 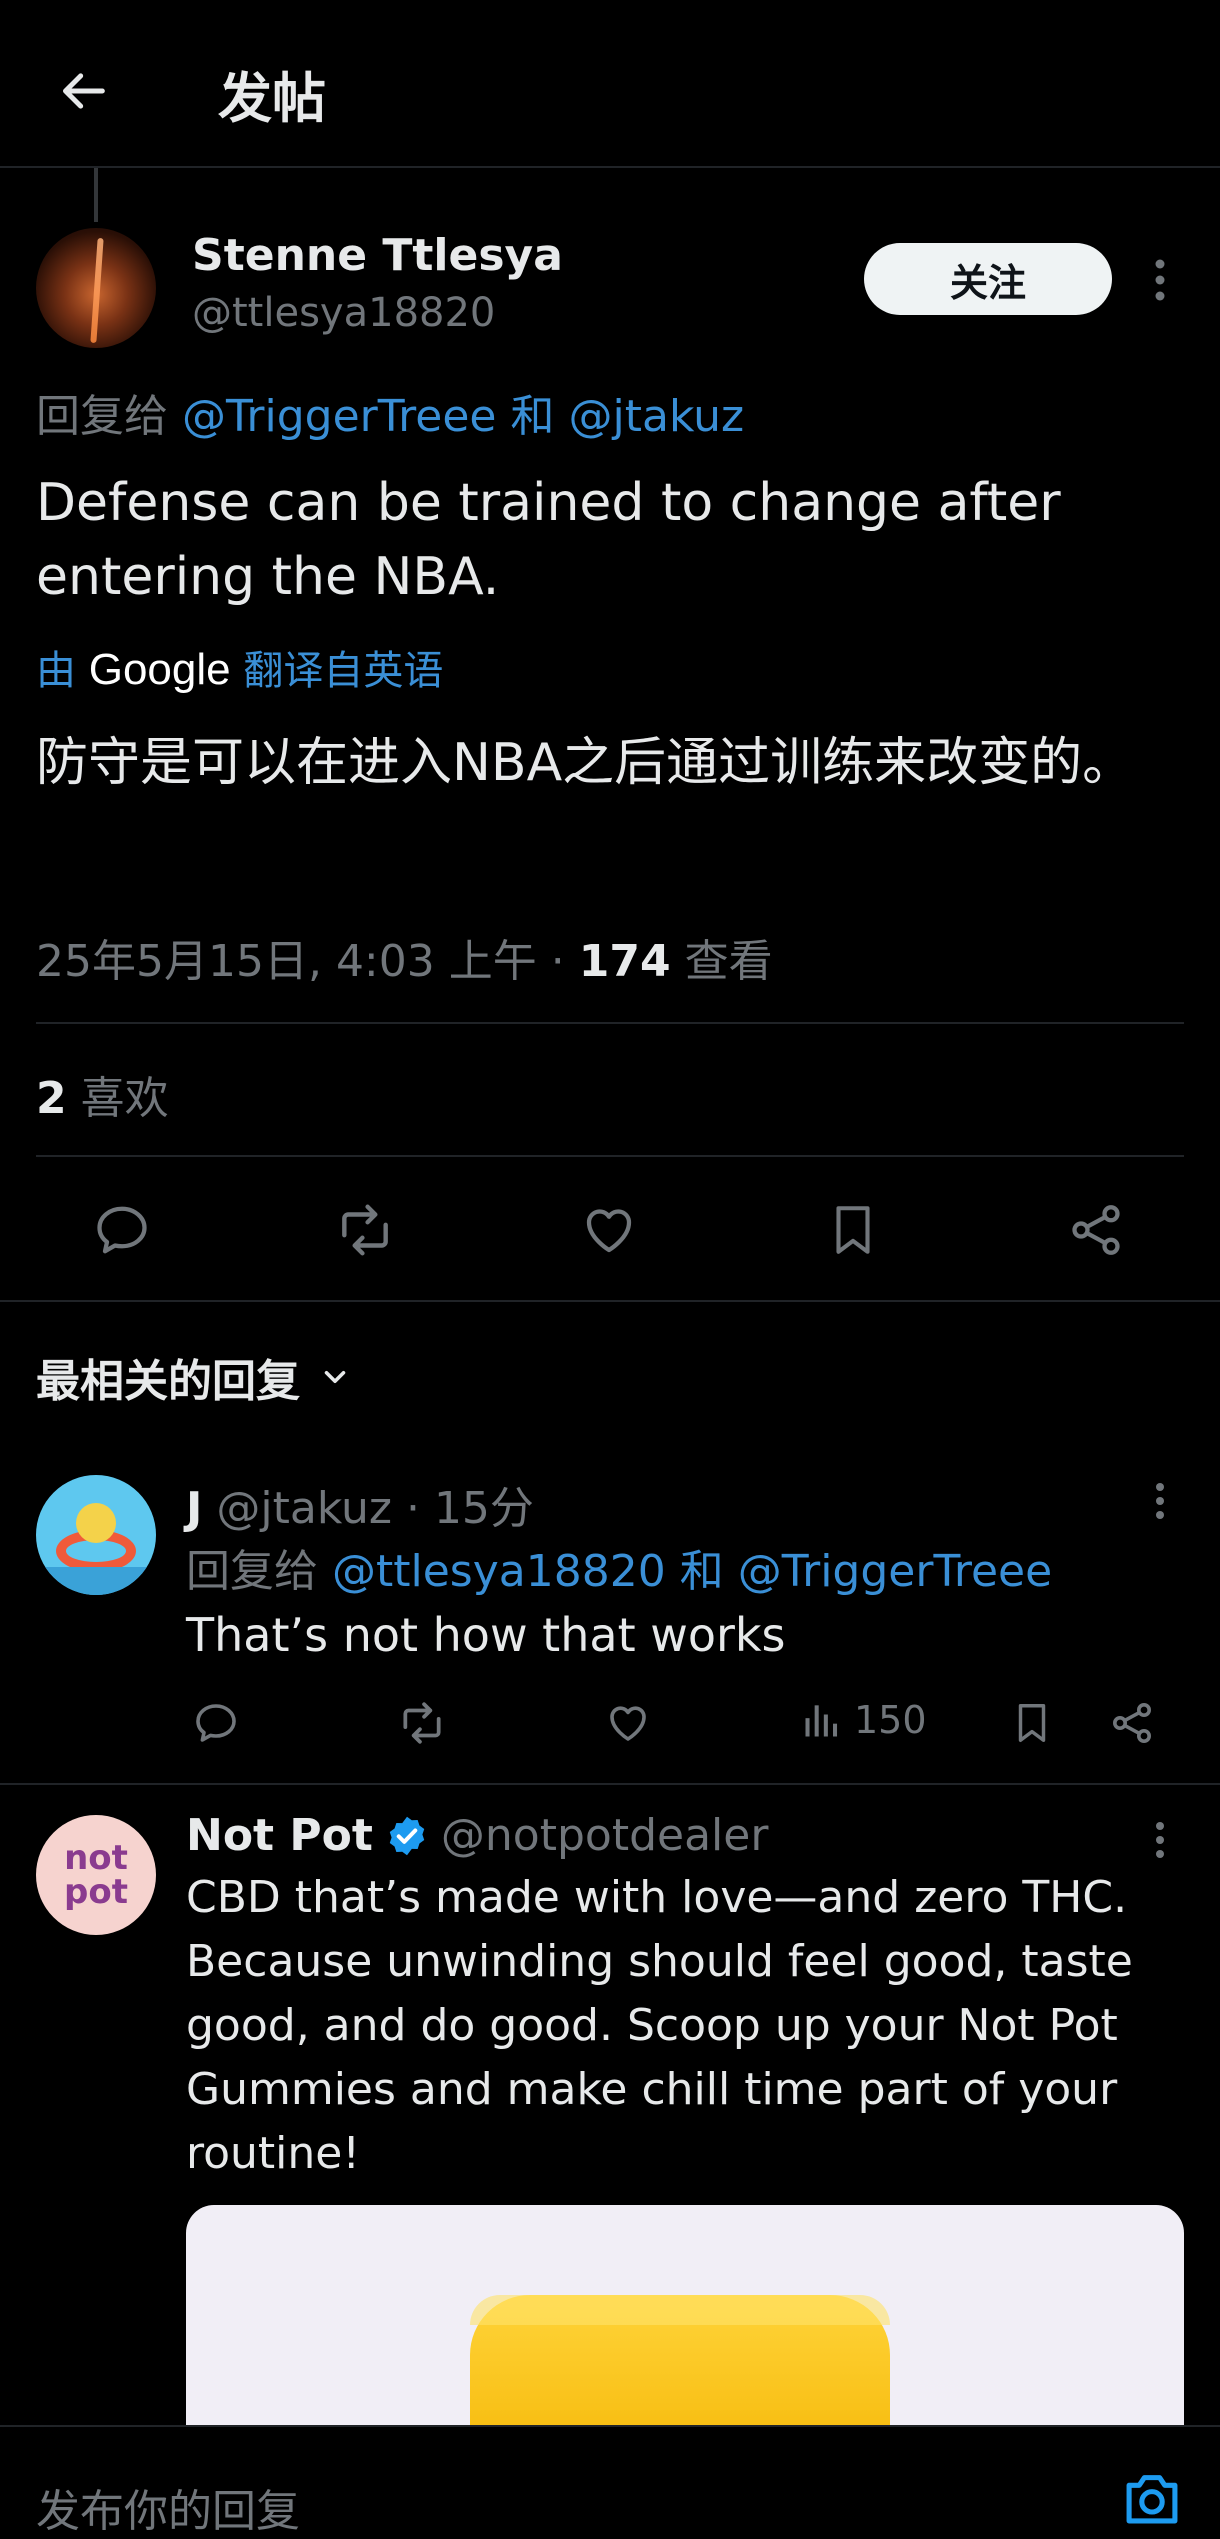 I want to click on mention-link: @ttlesya18820, so click(x=499, y=1571).